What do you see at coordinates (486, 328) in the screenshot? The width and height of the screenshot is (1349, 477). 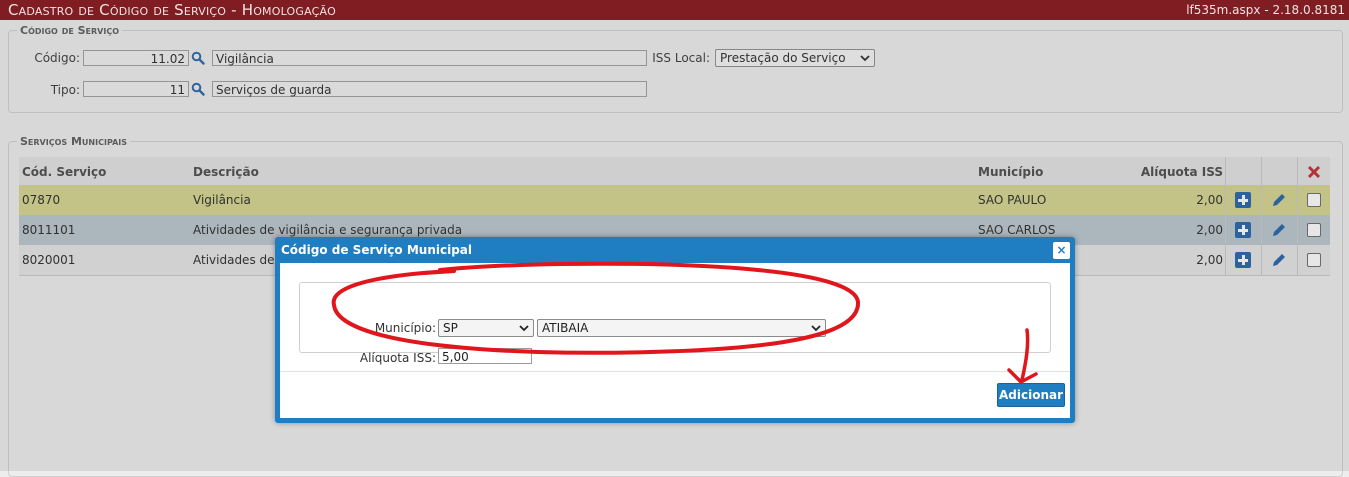 I see `uf-select: SP` at bounding box center [486, 328].